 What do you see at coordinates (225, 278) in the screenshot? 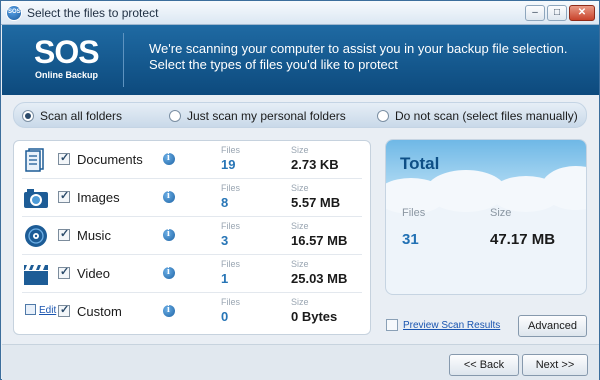
I see `video-files: 1` at bounding box center [225, 278].